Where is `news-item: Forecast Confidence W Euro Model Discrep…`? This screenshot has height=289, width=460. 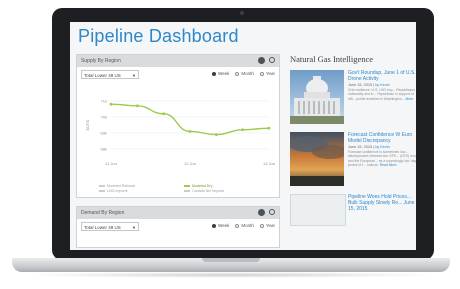
news-item: Forecast Confidence W Euro Model Discrep… is located at coordinates (353, 162).